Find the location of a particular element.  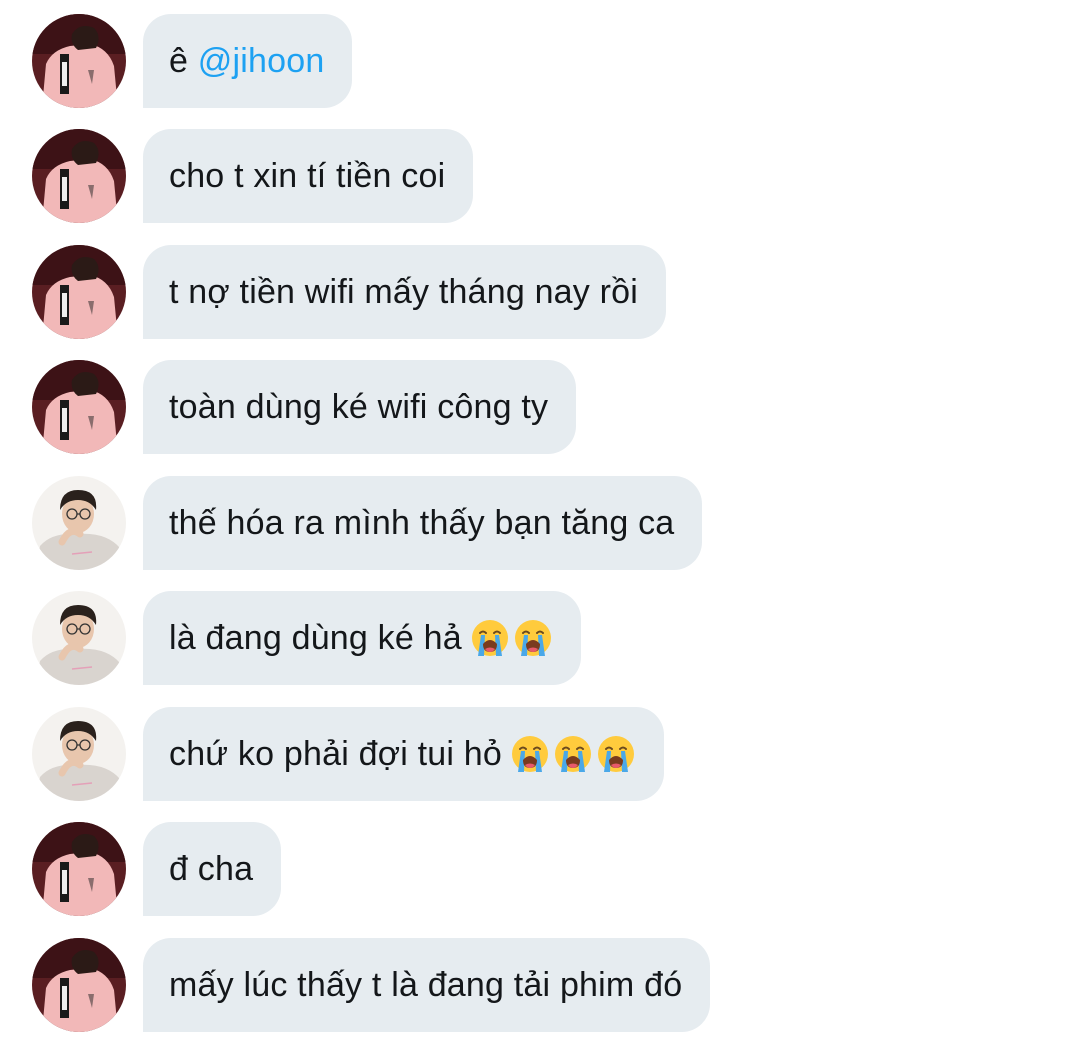

message-bubble: thế hóa ra mình thấy bạn tăng ca is located at coordinates (423, 523).